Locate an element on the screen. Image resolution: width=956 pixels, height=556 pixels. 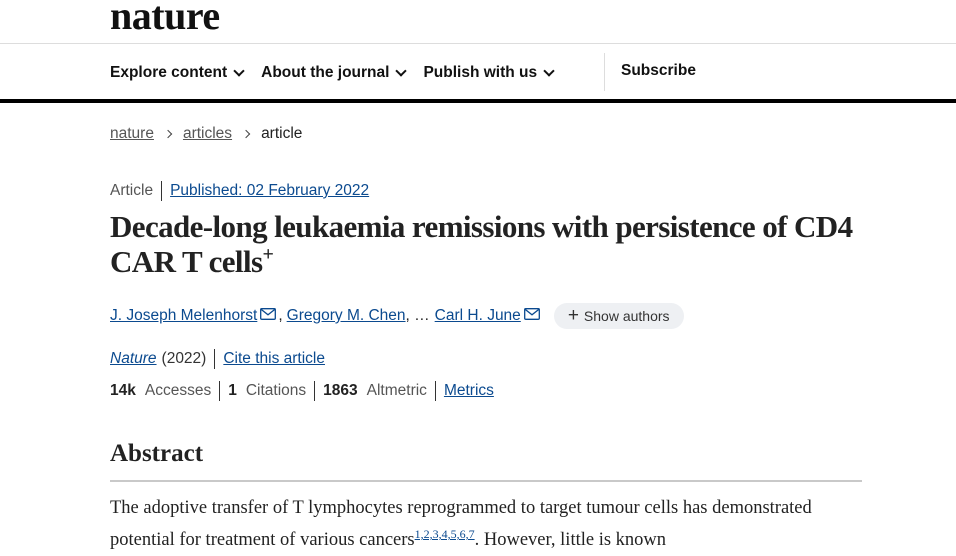
cite-article-link: Cite this article is located at coordinates (274, 359).